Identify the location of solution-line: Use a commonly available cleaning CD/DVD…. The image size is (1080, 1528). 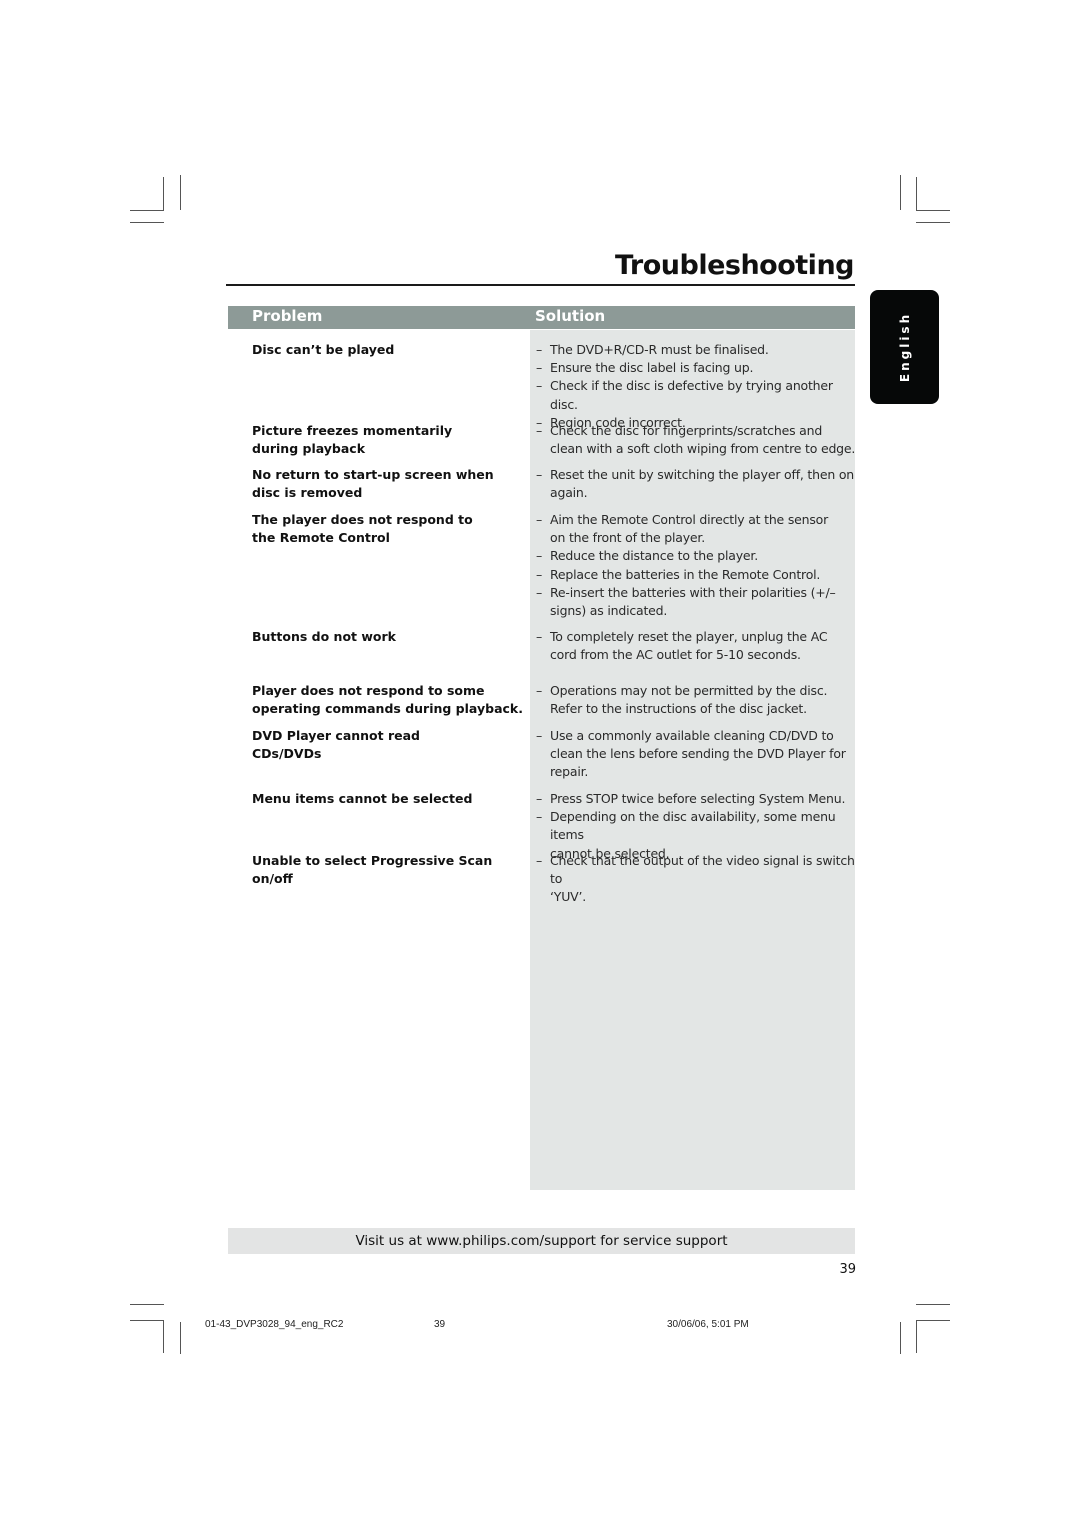
(692, 735).